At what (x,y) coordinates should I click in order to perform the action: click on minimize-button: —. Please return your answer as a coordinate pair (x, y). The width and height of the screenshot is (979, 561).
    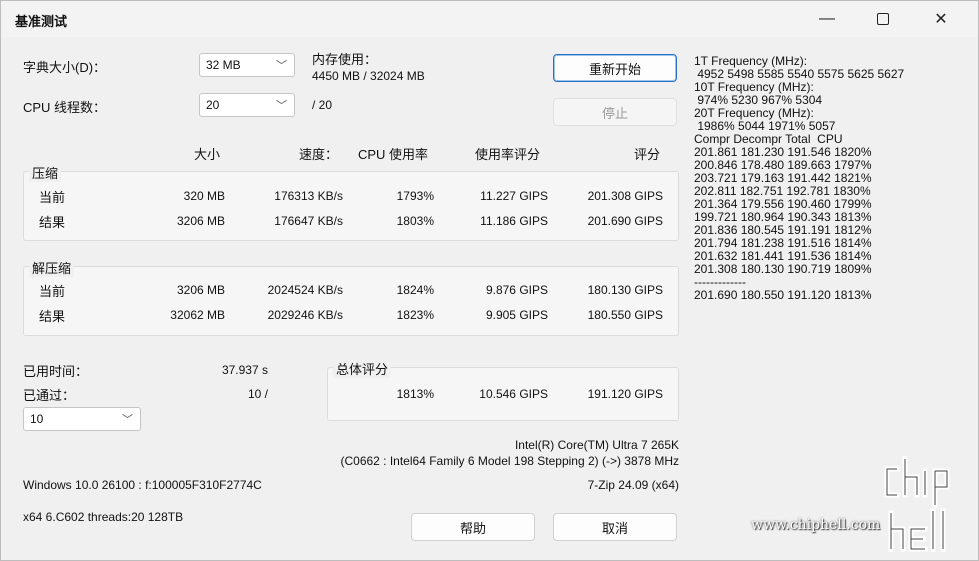
    Looking at the image, I should click on (827, 19).